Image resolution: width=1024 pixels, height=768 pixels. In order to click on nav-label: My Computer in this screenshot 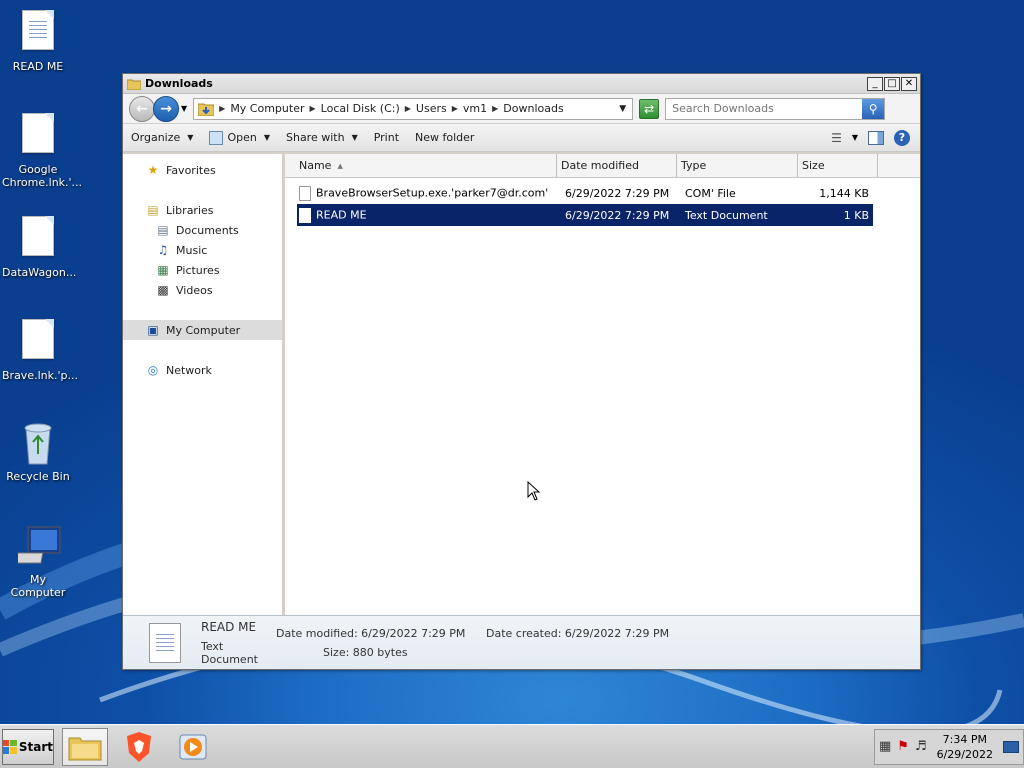, I will do `click(203, 330)`.